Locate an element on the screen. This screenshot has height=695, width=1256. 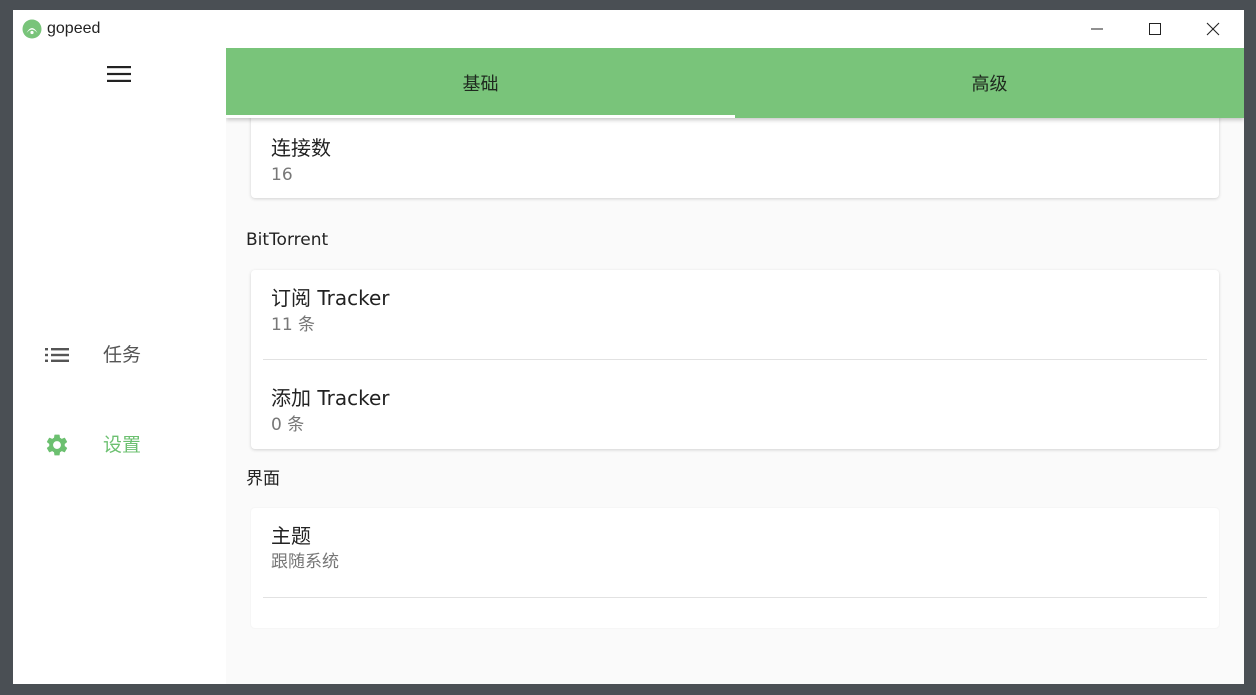
tab-indicator is located at coordinates (480, 116).